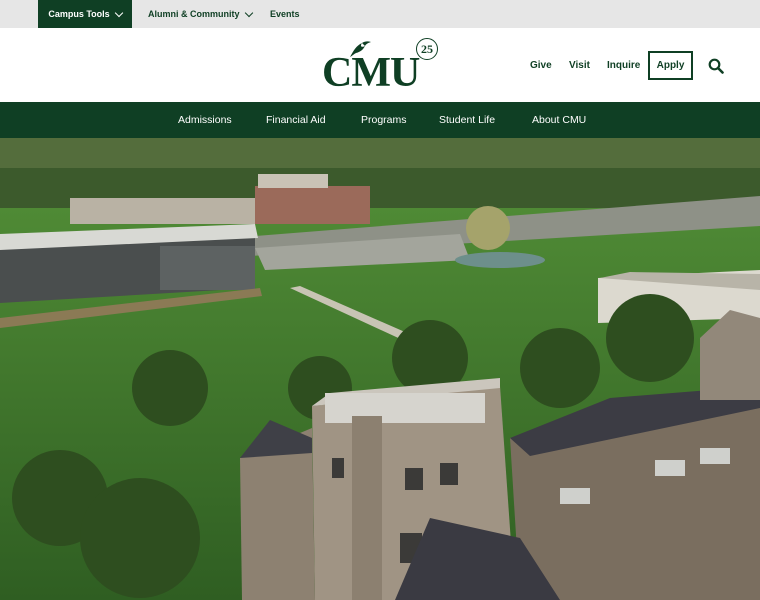  Describe the element at coordinates (296, 120) in the screenshot. I see `nav-financial-aid: Financial Aid` at that location.